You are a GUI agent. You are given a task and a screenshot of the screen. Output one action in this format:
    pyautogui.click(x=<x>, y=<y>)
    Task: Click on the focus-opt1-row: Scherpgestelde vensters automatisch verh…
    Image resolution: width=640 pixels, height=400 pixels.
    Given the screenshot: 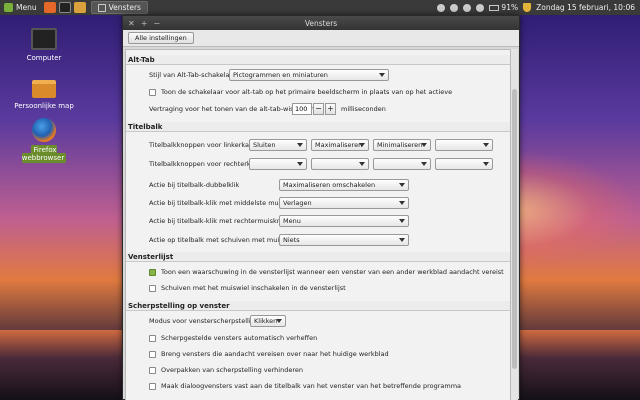 What is the action you would take?
    pyautogui.click(x=233, y=338)
    